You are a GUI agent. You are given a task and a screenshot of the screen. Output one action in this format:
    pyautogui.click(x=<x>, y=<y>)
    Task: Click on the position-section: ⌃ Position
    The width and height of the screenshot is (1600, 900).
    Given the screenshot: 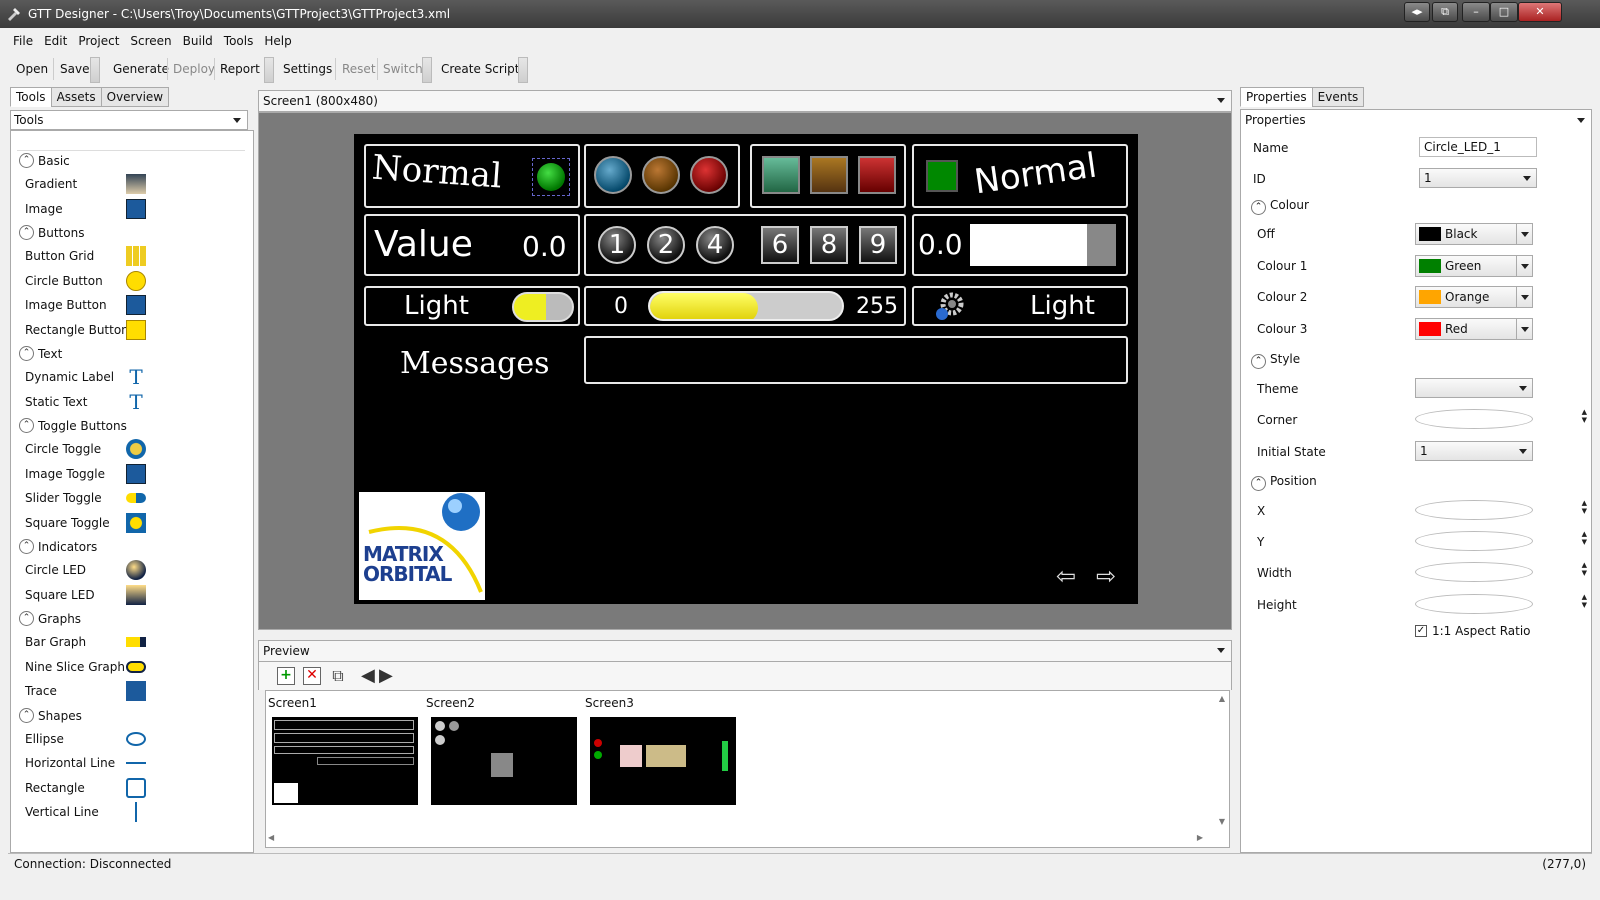 What is the action you would take?
    pyautogui.click(x=1284, y=482)
    